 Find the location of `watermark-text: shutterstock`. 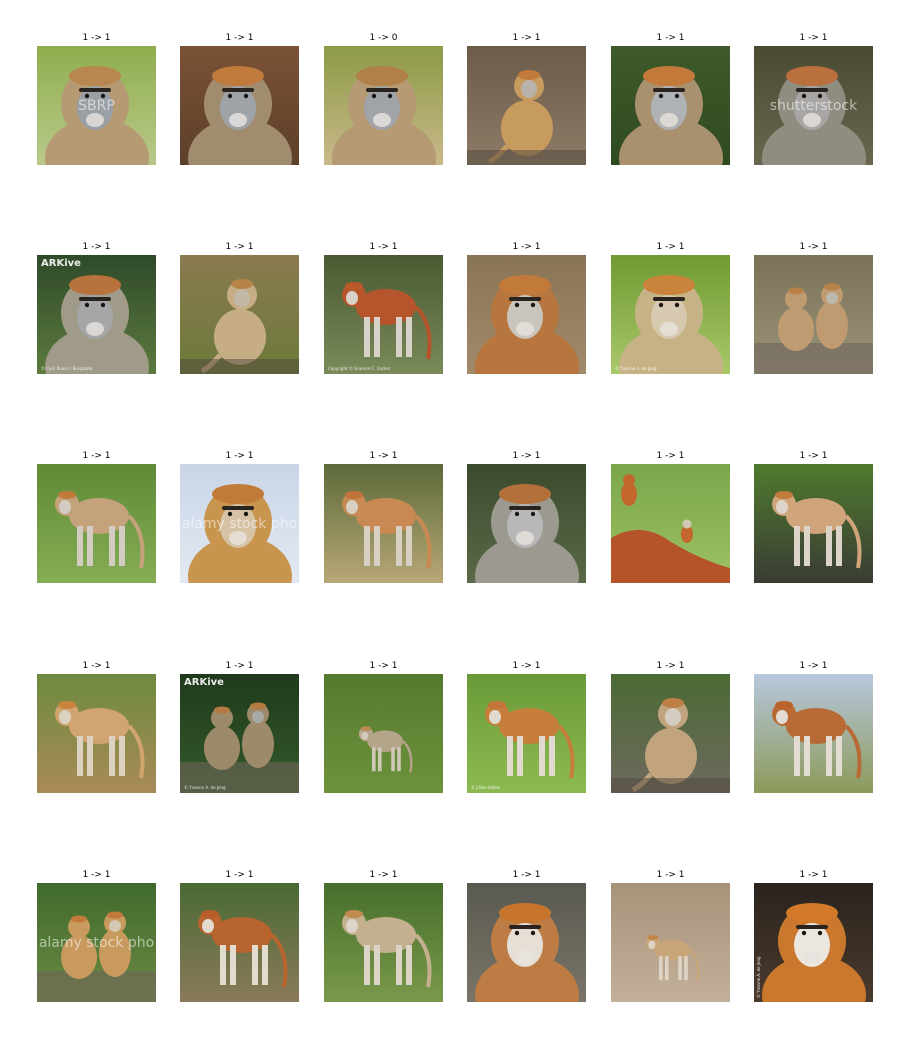

watermark-text: shutterstock is located at coordinates (813, 105).